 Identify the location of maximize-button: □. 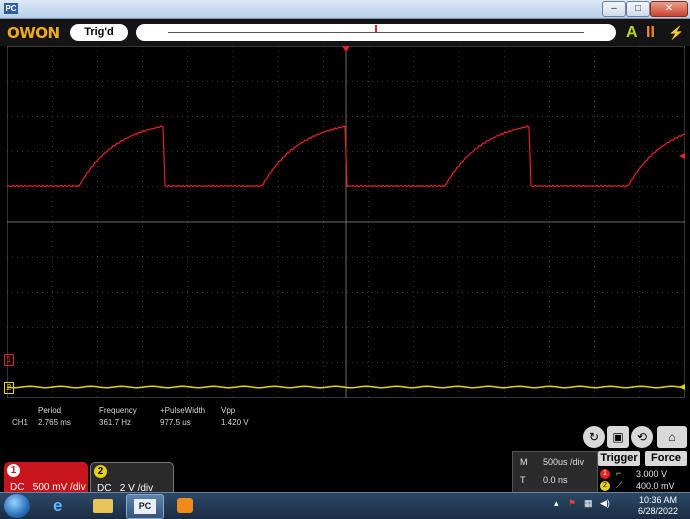
(638, 9).